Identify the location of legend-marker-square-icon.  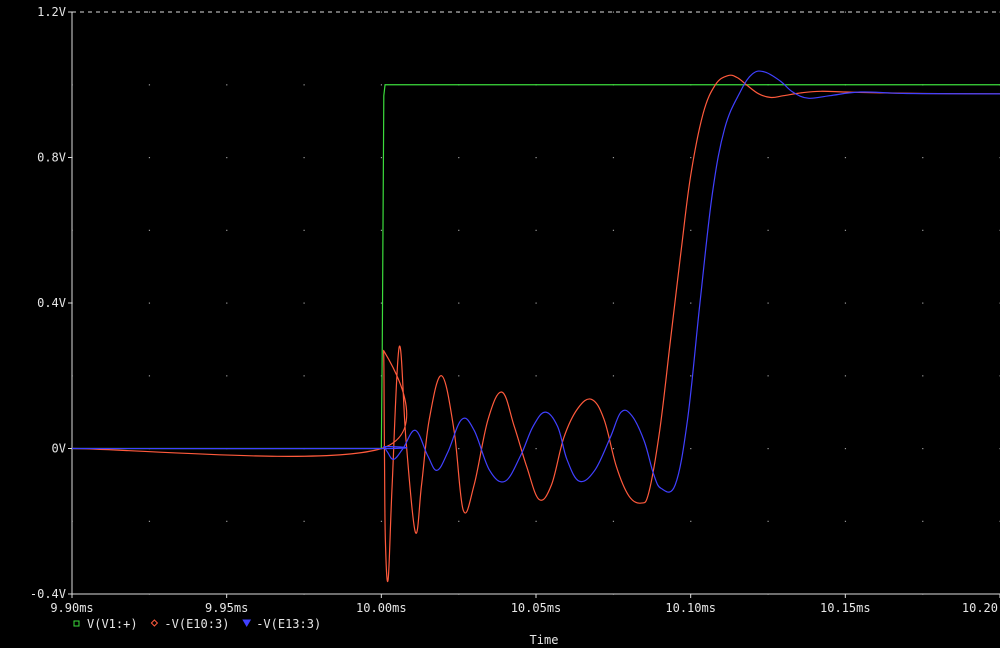
(76, 623).